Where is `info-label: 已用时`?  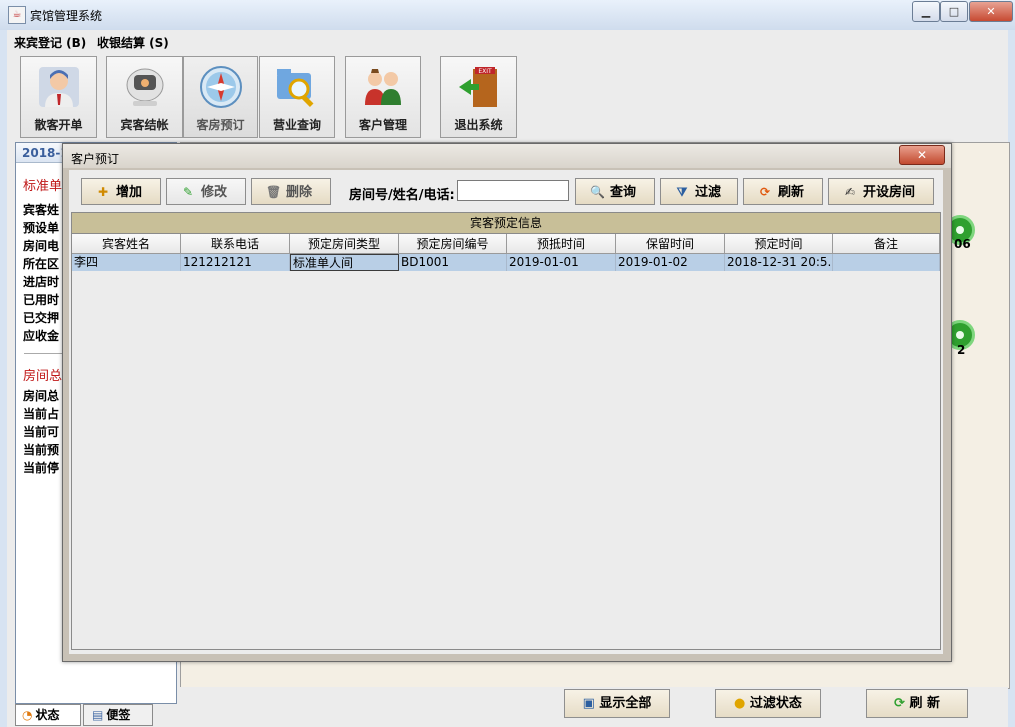
info-label: 已用时 is located at coordinates (41, 300).